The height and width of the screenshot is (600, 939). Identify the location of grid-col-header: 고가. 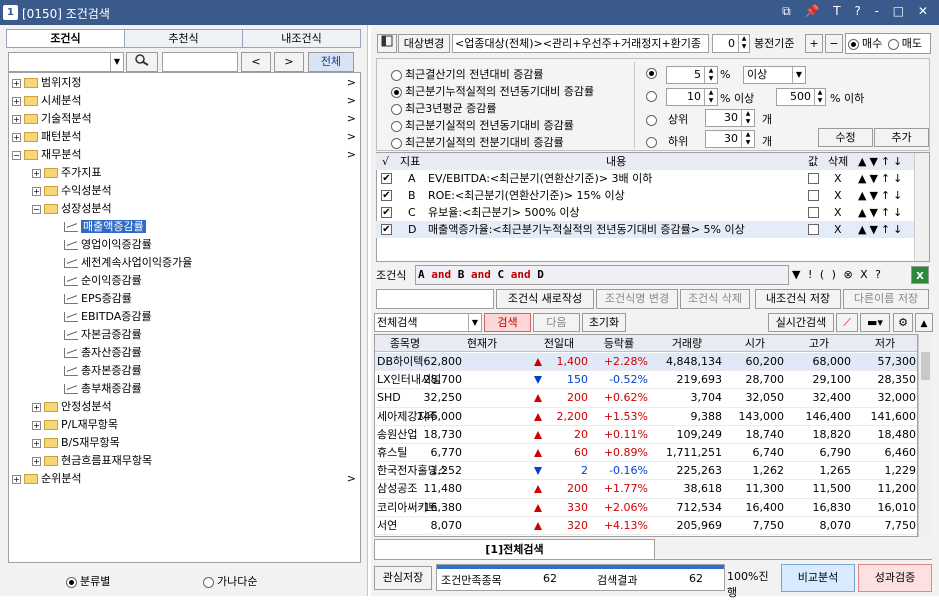
(819, 343).